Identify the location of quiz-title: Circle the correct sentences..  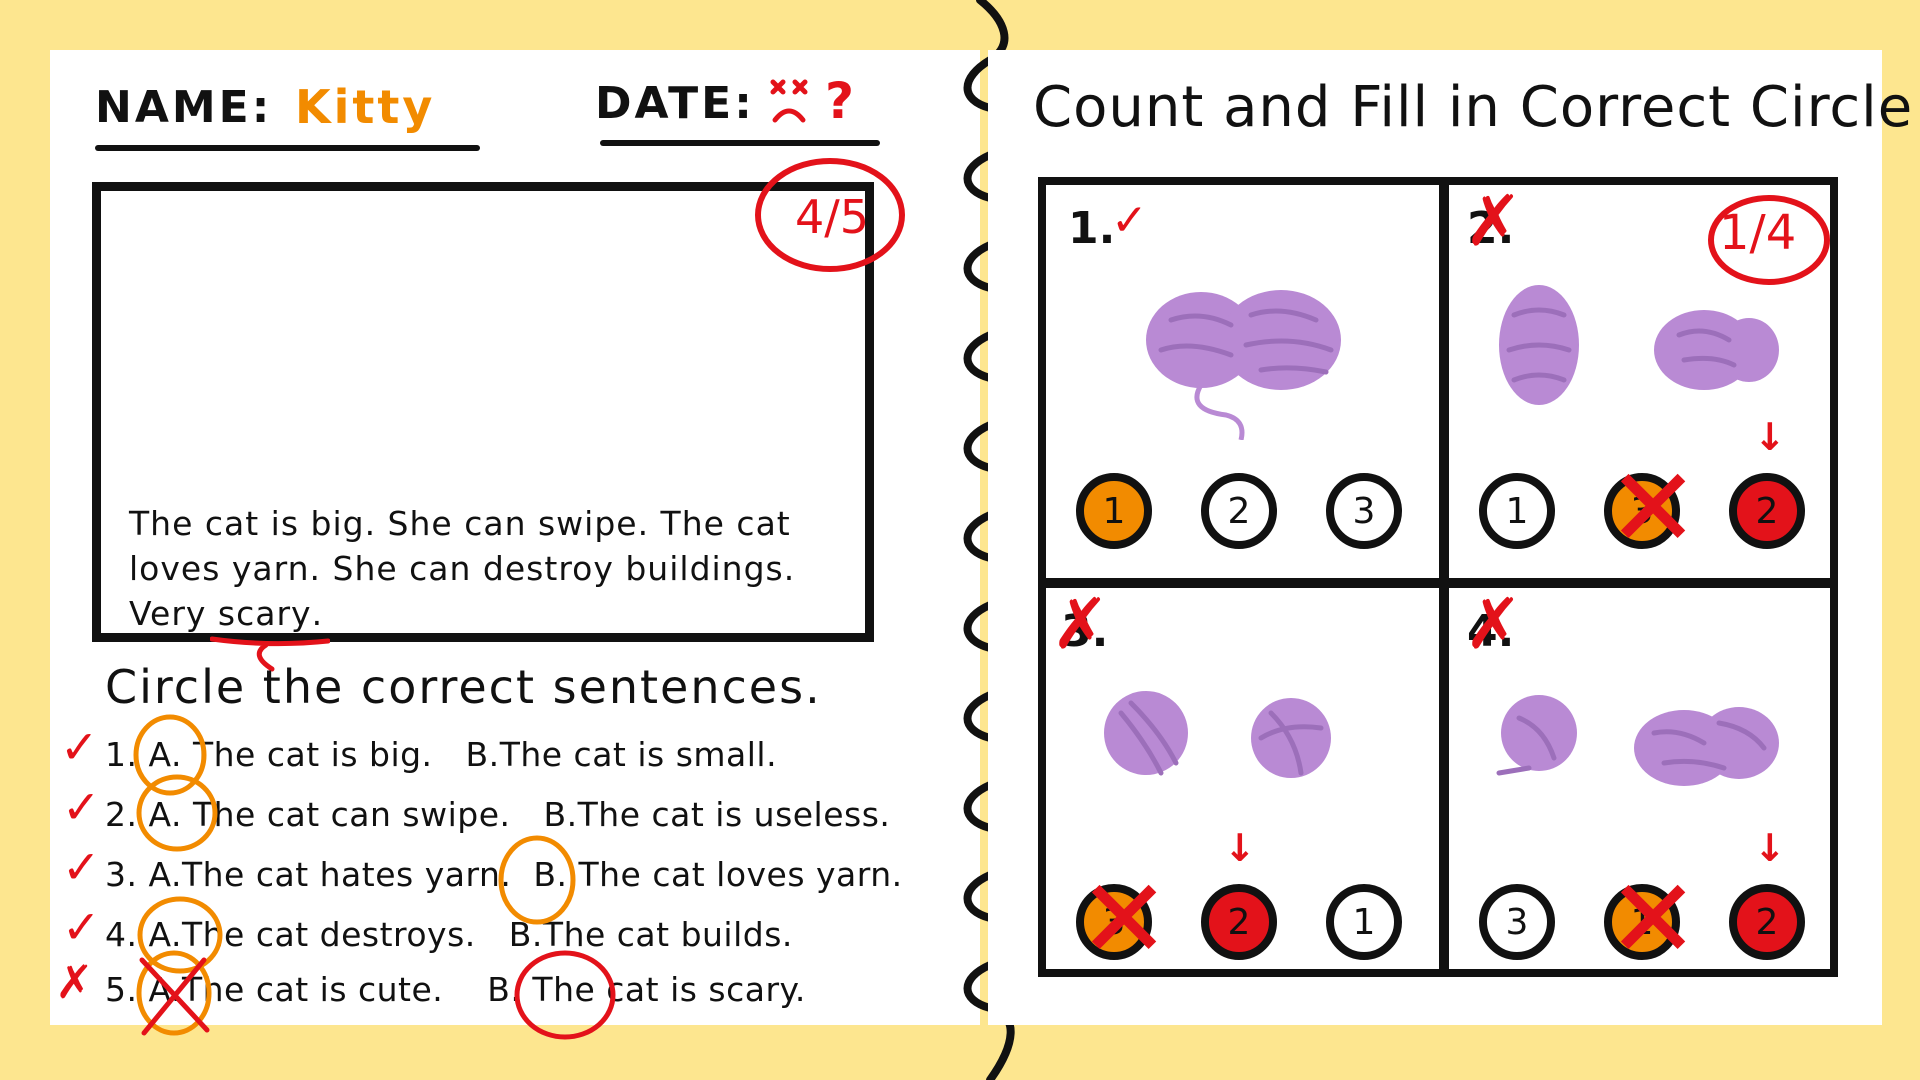
(463, 687).